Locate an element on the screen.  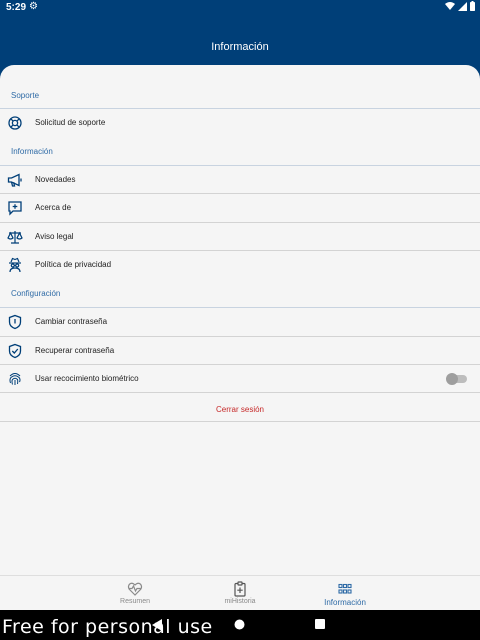
menu-item-change-password: Cambiar contraseña is located at coordinates (240, 322).